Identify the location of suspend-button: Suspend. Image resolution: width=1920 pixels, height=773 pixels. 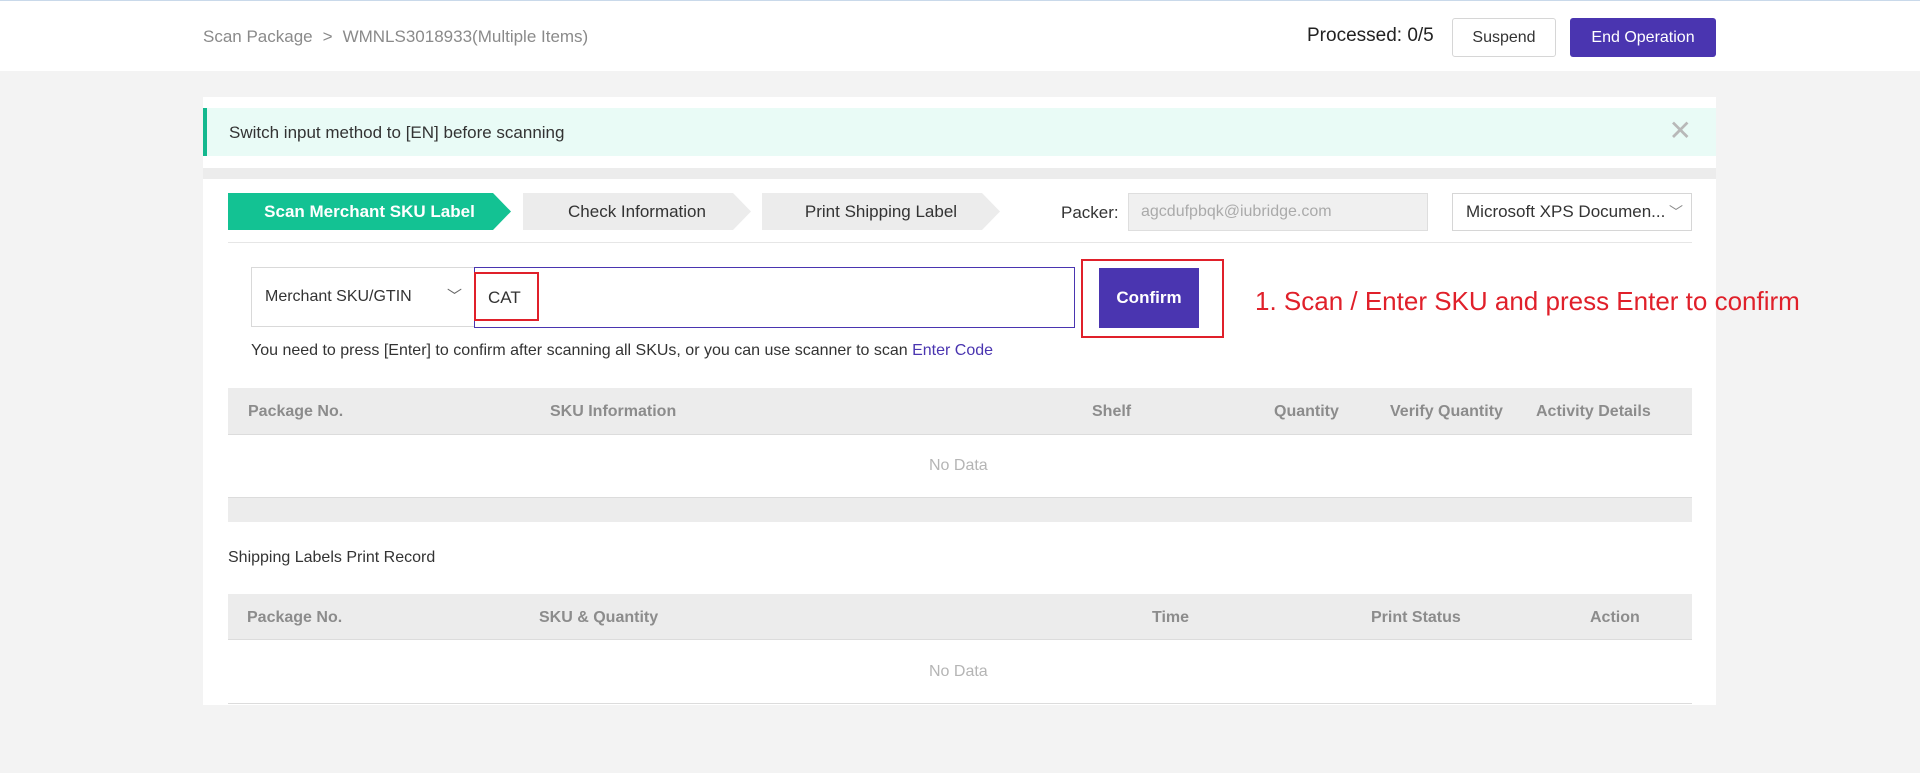
(1504, 37).